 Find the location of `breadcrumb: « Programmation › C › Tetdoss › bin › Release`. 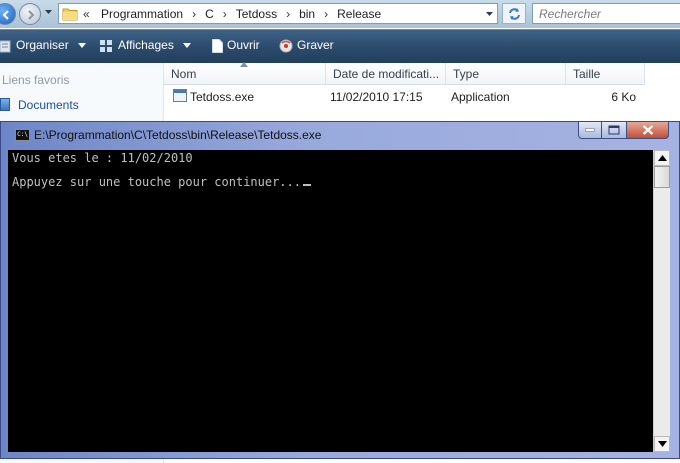

breadcrumb: « Programmation › C › Tetdoss › bin › Release is located at coordinates (232, 14).